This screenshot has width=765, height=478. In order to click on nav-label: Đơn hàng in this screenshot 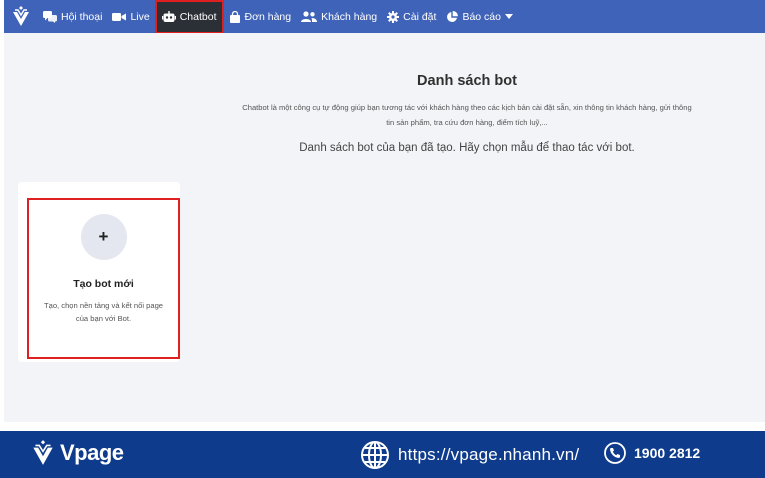, I will do `click(268, 16)`.